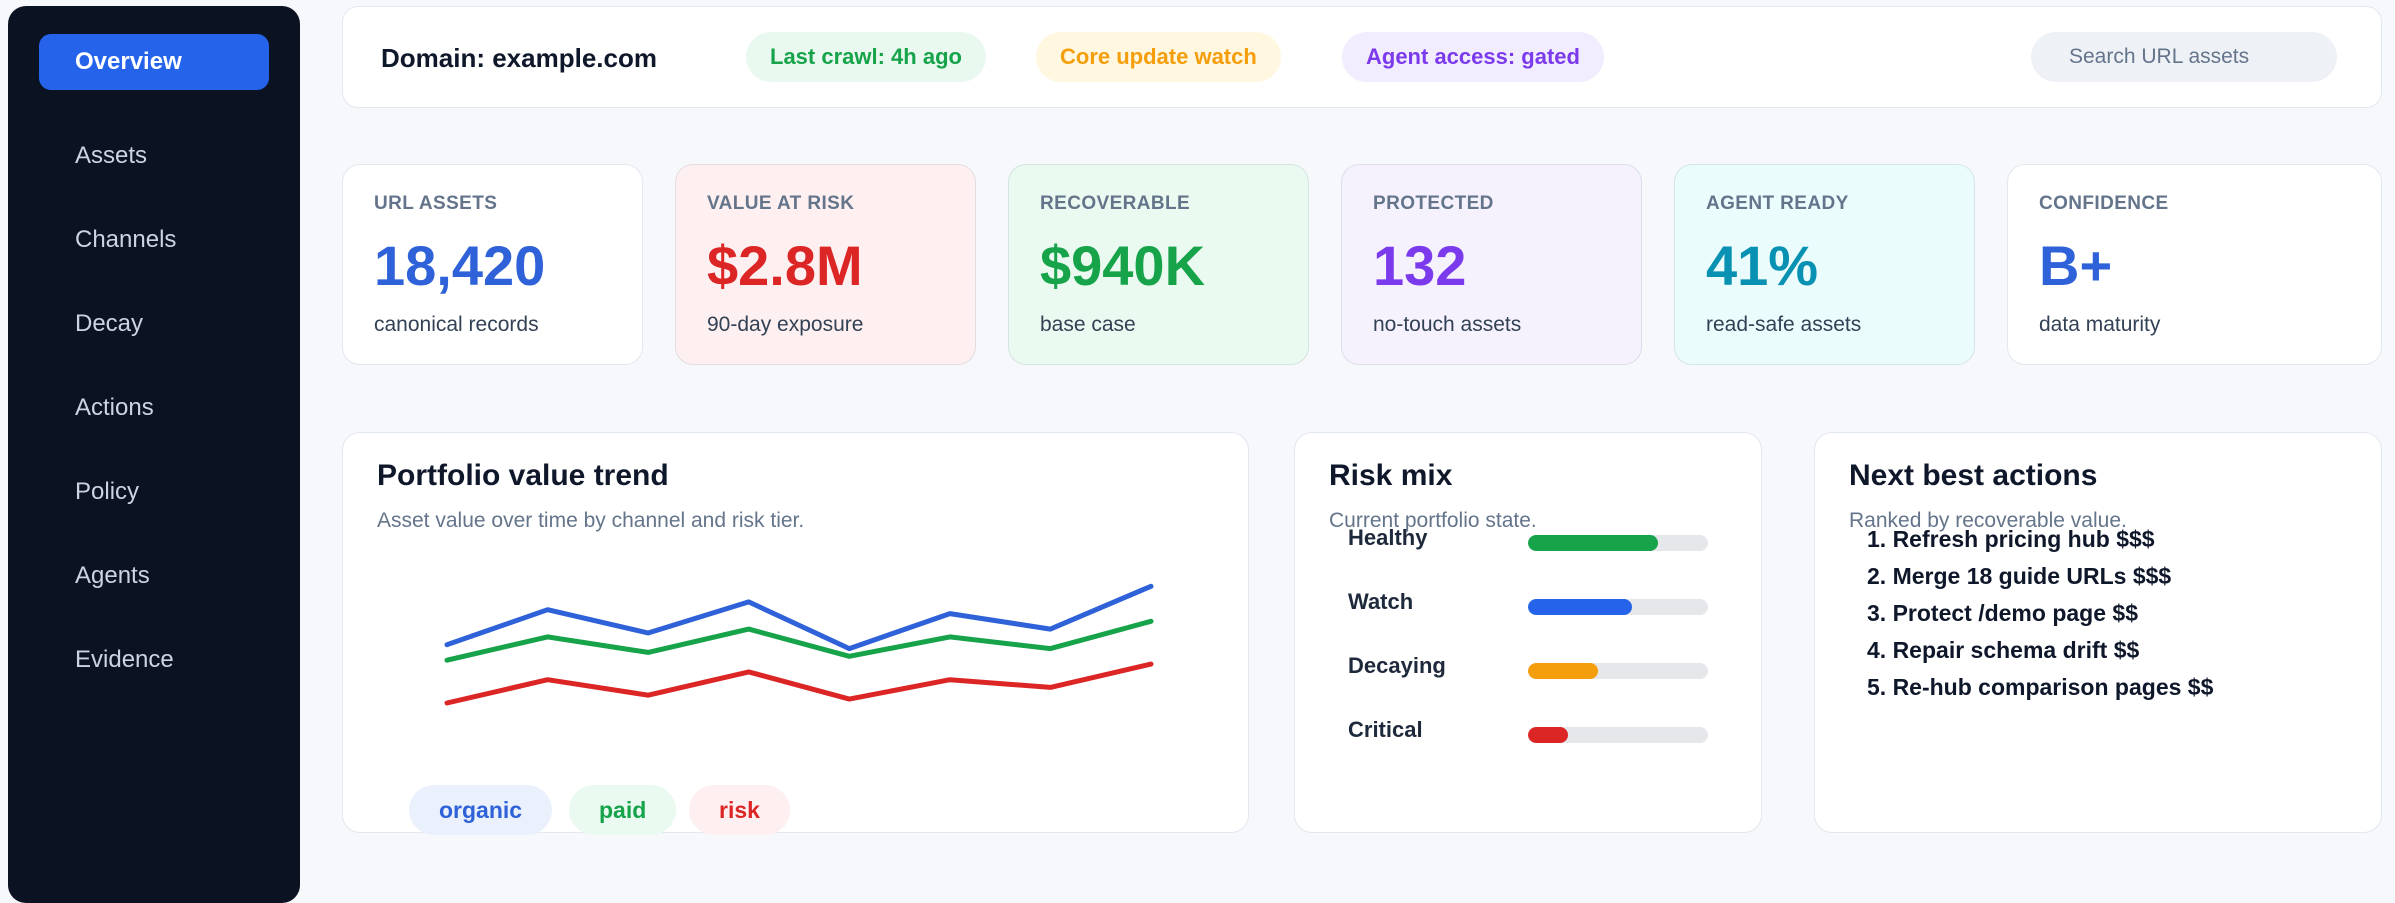 The height and width of the screenshot is (903, 2395). Describe the element at coordinates (1123, 265) in the screenshot. I see `kpi-value: $940K` at that location.